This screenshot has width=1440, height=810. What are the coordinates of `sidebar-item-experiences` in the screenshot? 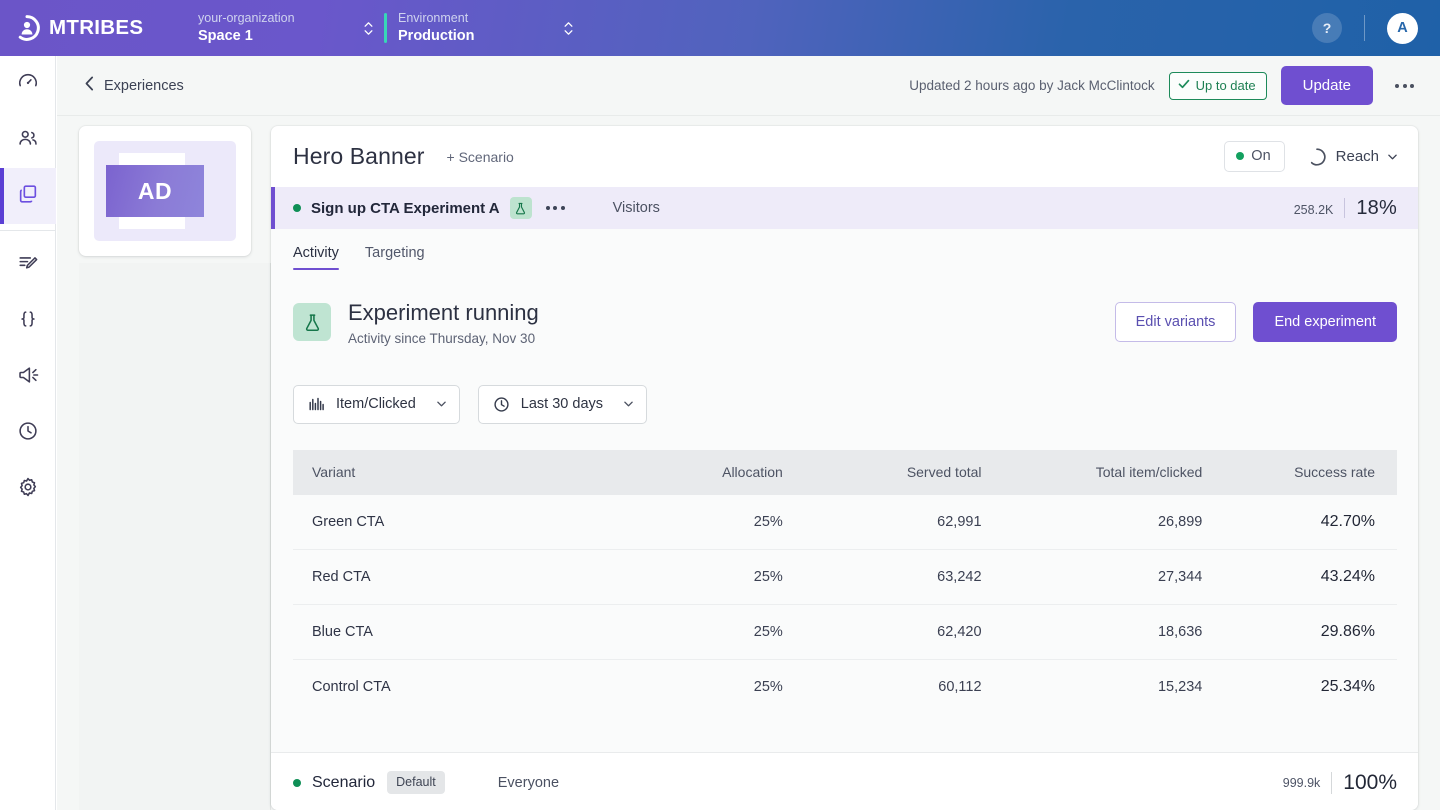 It's located at (28, 196).